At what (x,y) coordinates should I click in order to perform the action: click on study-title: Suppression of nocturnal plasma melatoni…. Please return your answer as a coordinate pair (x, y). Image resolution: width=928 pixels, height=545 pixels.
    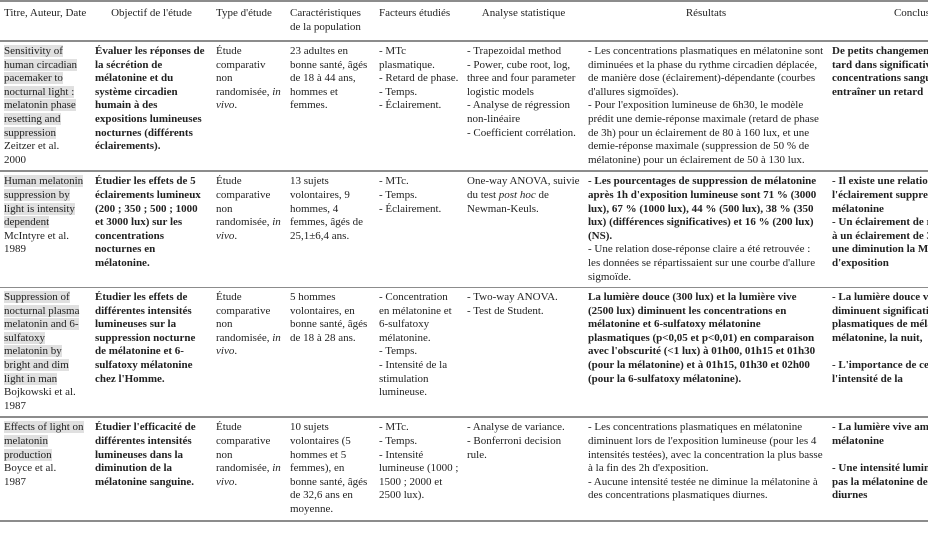
    Looking at the image, I should click on (42, 338).